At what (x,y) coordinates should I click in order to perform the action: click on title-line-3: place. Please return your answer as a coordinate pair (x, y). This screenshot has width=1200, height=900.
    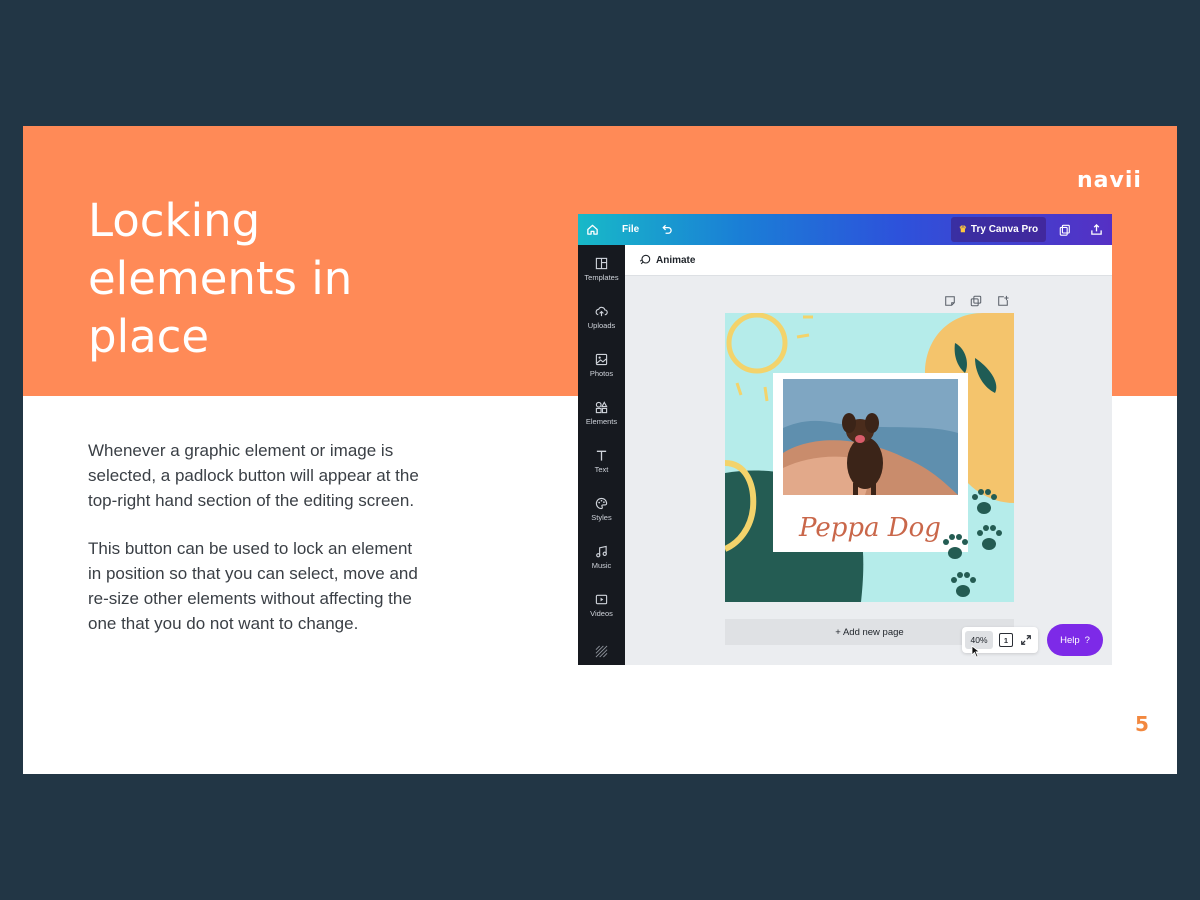
    Looking at the image, I should click on (149, 336).